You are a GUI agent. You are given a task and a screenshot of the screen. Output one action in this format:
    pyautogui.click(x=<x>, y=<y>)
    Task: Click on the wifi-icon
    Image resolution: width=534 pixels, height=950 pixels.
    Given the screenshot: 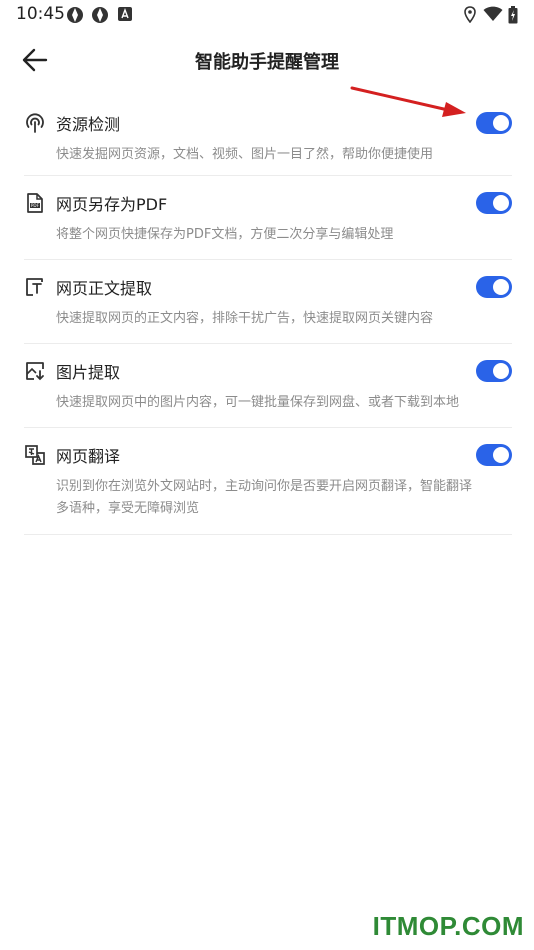 What is the action you would take?
    pyautogui.click(x=493, y=13)
    